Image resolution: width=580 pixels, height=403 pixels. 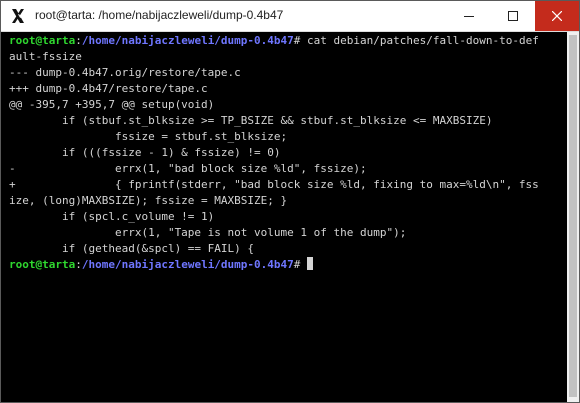 I want to click on output-line: if (gethead(&spcl) == FAIL) {, so click(x=132, y=248).